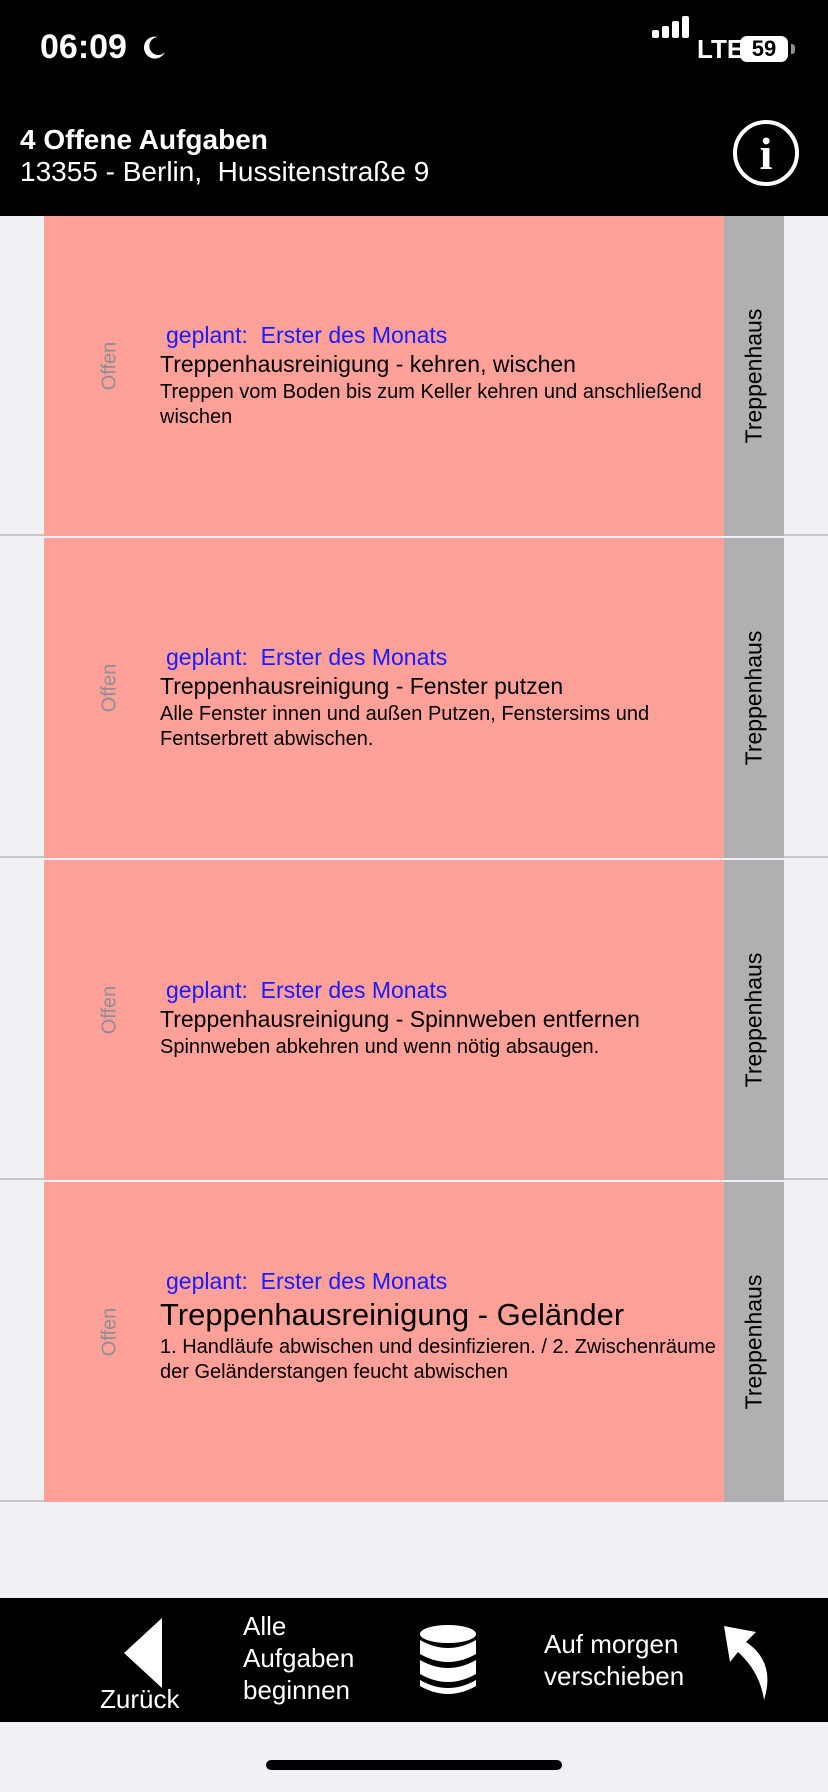 This screenshot has width=828, height=1792. I want to click on task-title: Treppenhausreinigung - Geländer, so click(392, 1314).